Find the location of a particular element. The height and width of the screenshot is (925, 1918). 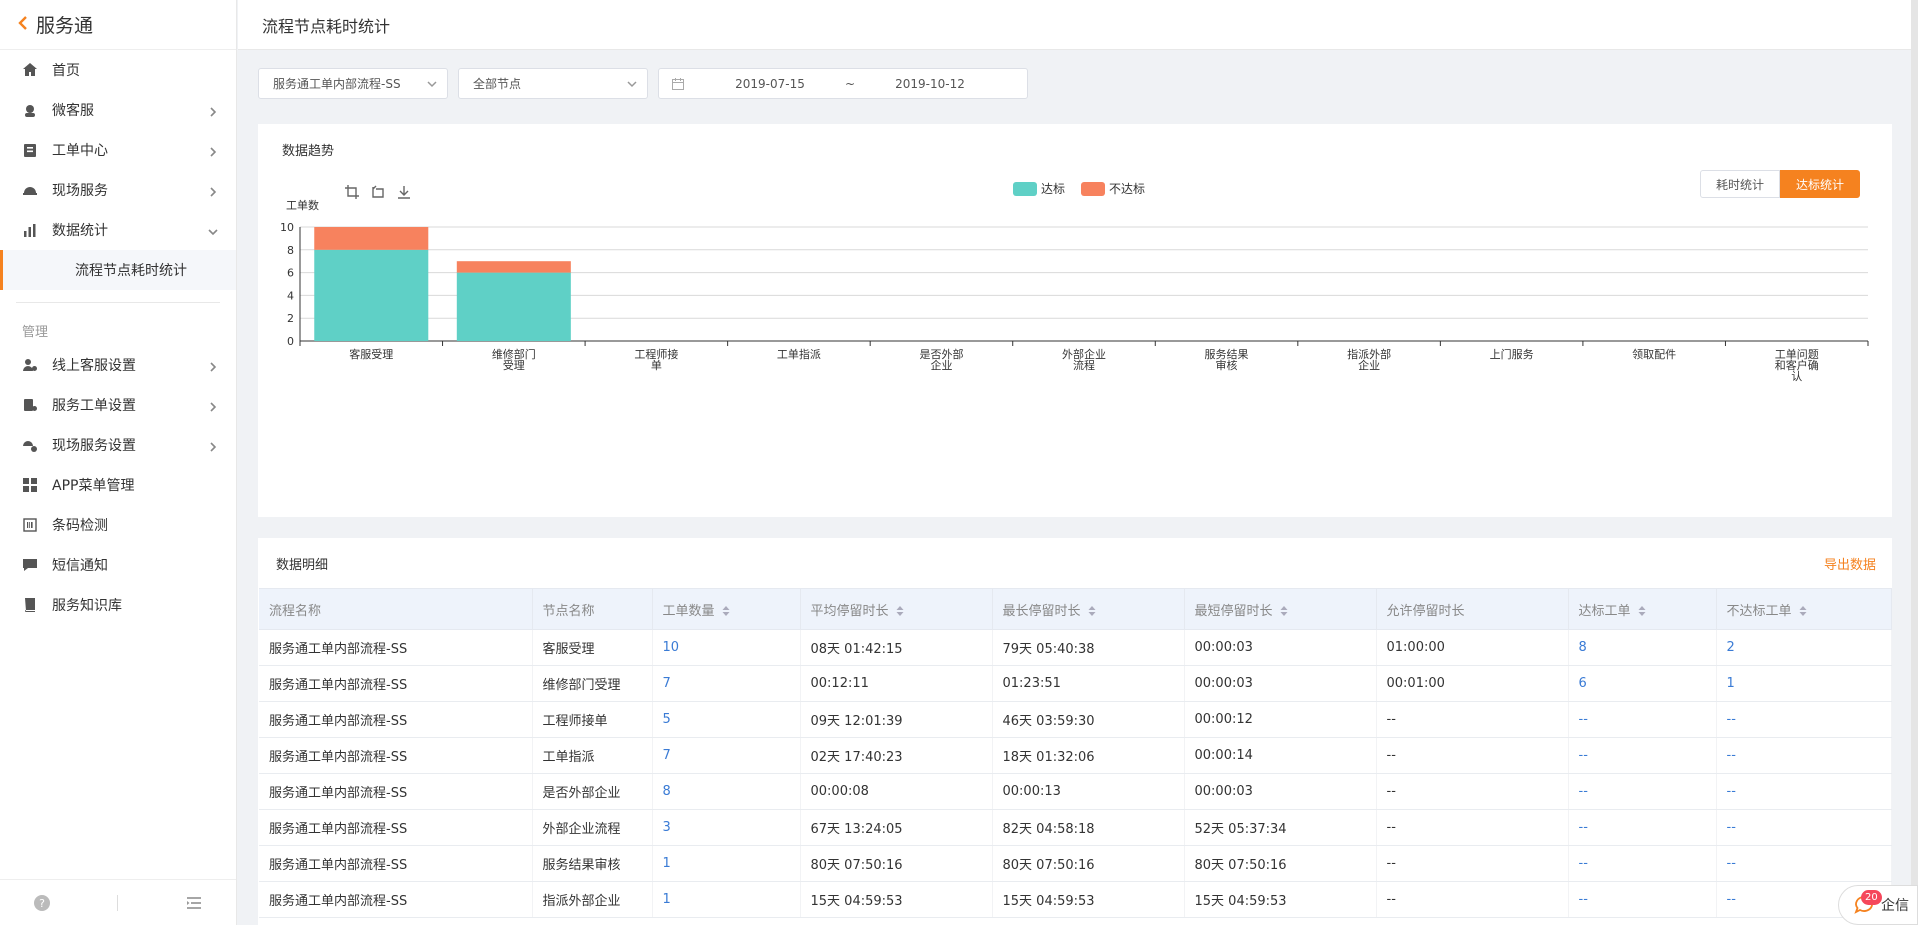

download-icon is located at coordinates (404, 192).